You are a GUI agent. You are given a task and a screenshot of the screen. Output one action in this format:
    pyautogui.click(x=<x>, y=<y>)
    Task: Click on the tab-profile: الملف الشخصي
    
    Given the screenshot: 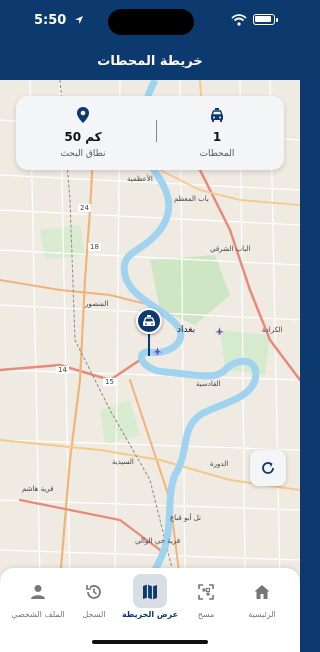 What is the action you would take?
    pyautogui.click(x=38, y=603)
    